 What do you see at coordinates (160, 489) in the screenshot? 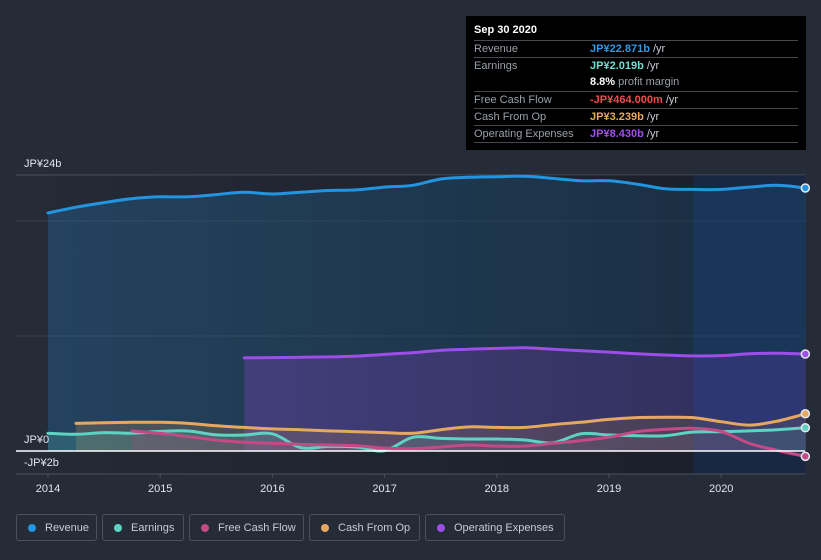
I see `x-tick-label: 2015` at bounding box center [160, 489].